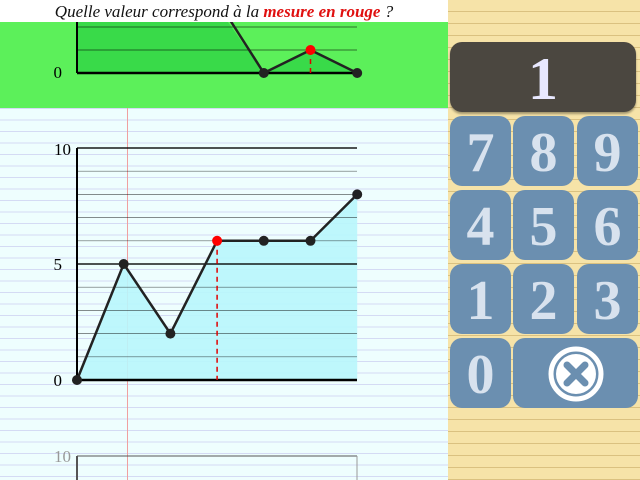 The image size is (640, 480). Describe the element at coordinates (206, 463) in the screenshot. I see `next-chart: 10` at that location.